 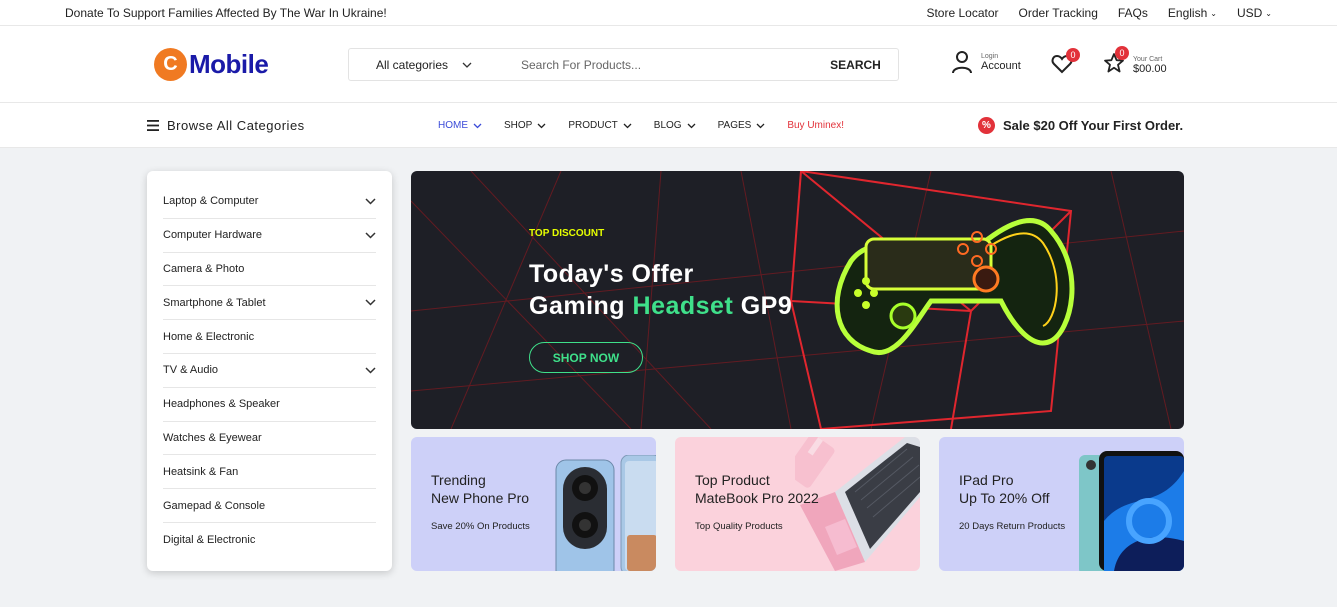 What do you see at coordinates (1187, 13) in the screenshot?
I see `language-value: English` at bounding box center [1187, 13].